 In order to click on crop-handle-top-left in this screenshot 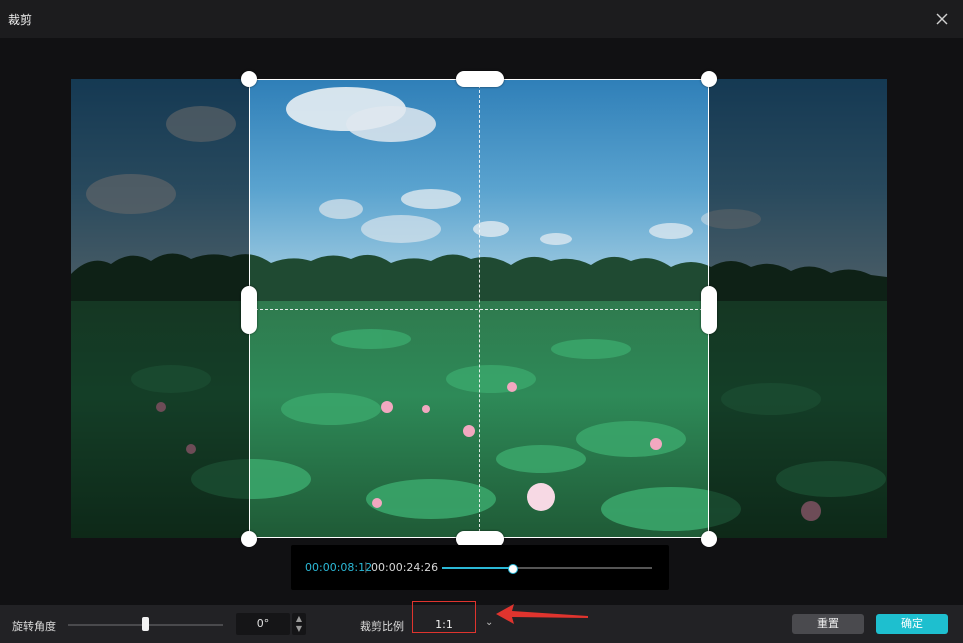, I will do `click(249, 79)`.